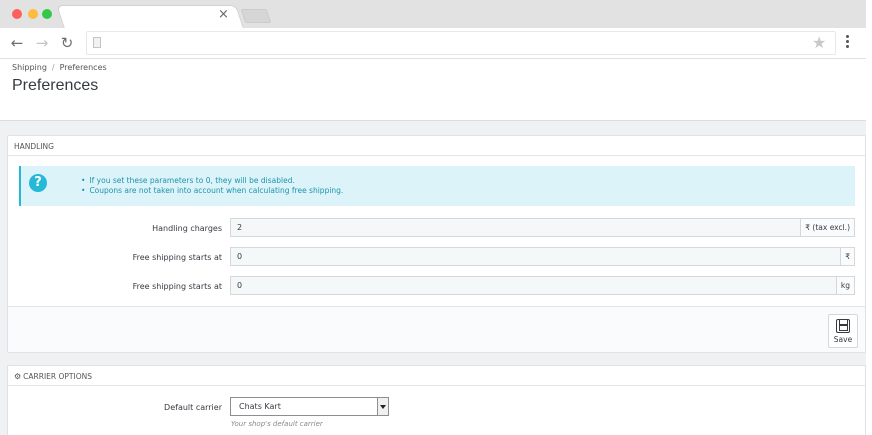  What do you see at coordinates (97, 42) in the screenshot?
I see `page-icon` at bounding box center [97, 42].